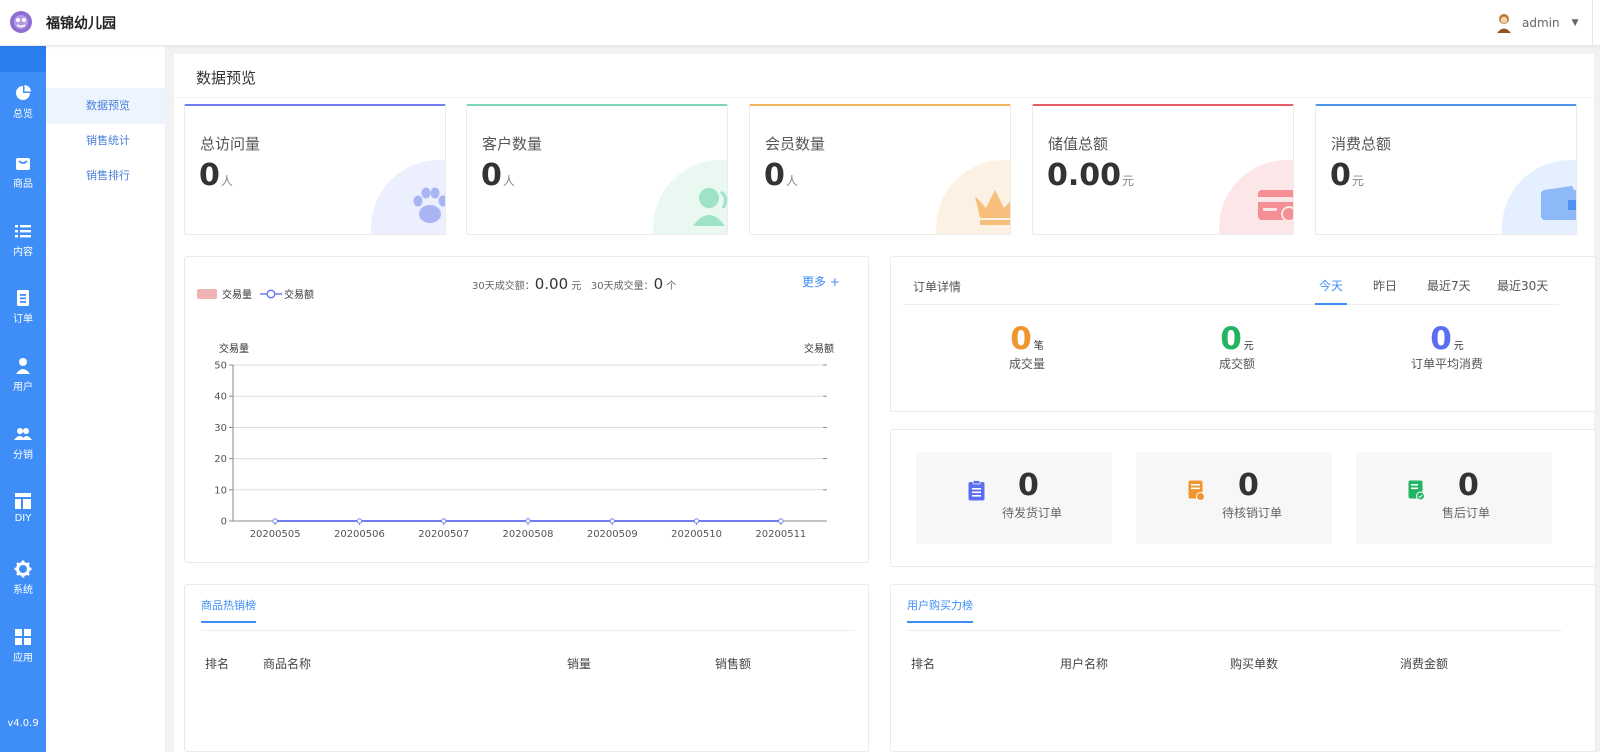 The height and width of the screenshot is (752, 1600). I want to click on clipboard-icon, so click(976, 490).